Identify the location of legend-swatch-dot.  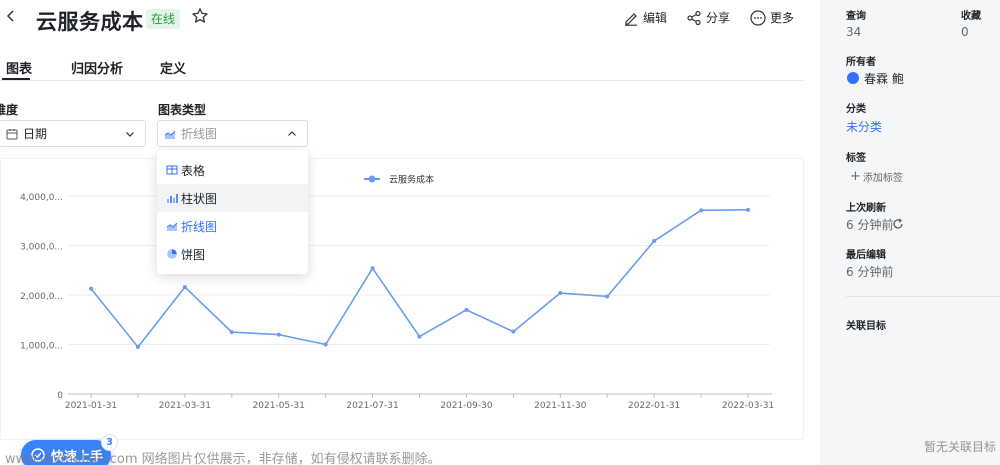
(372, 179).